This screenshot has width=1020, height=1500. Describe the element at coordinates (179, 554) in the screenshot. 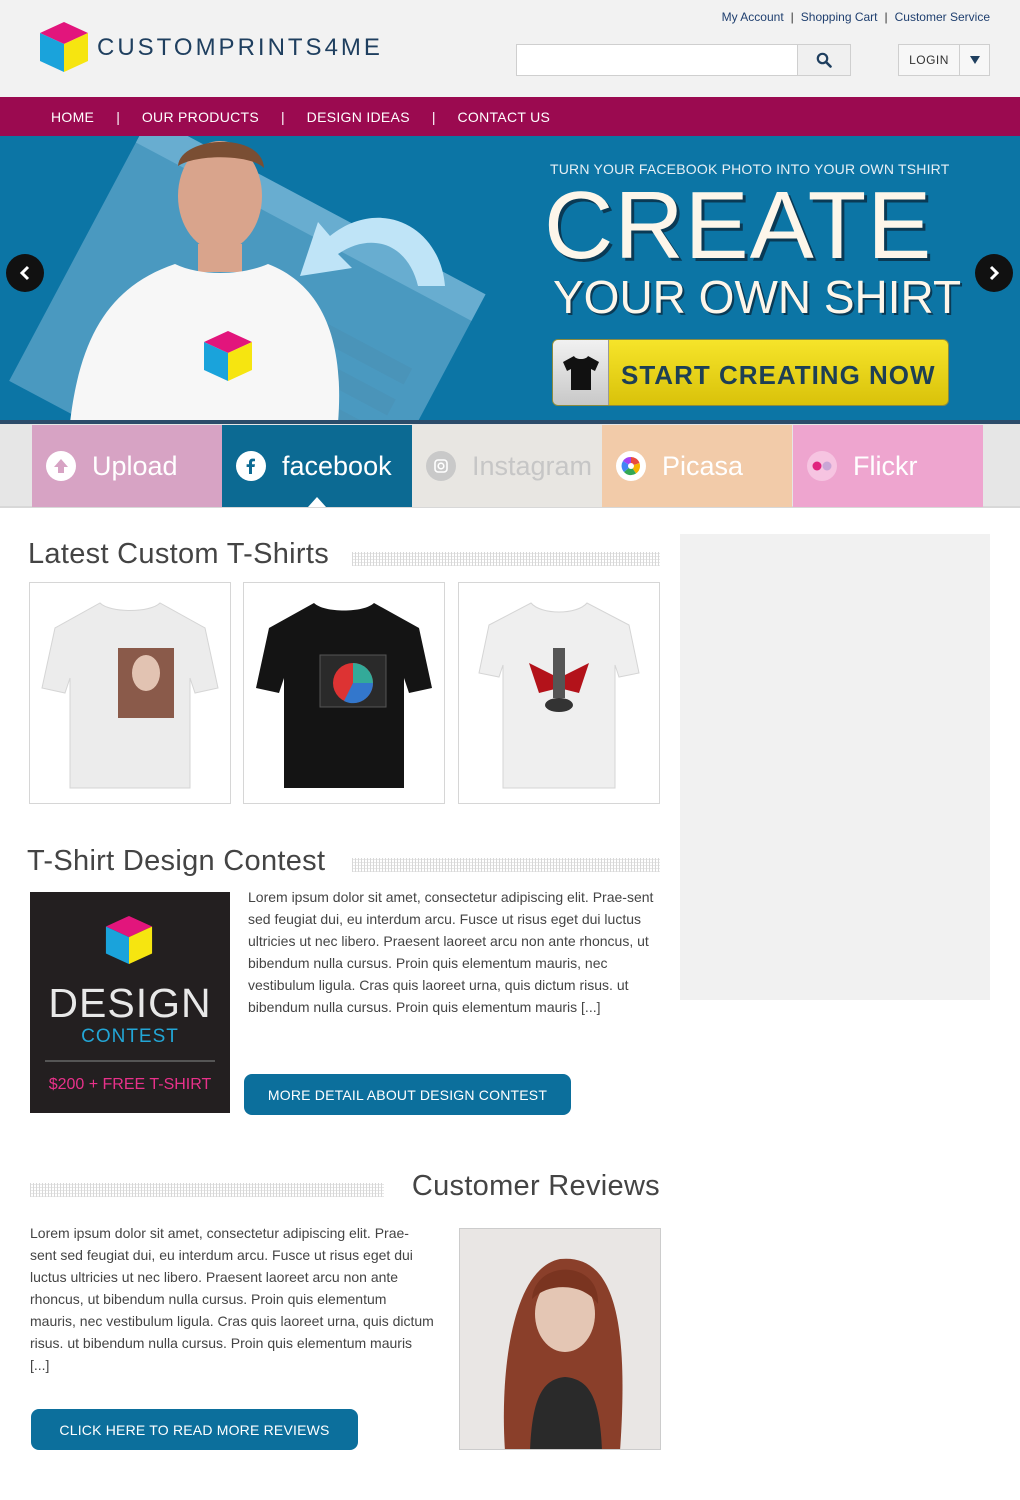

I see `latest-tshirts-heading: Latest Custom T-Shirts` at that location.